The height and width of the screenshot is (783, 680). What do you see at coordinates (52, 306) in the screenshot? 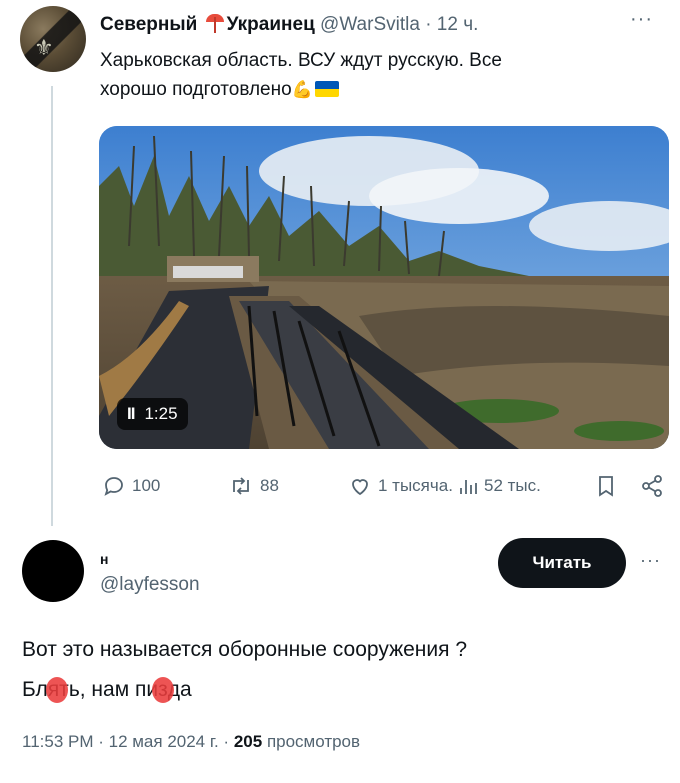
I see `thread-line` at bounding box center [52, 306].